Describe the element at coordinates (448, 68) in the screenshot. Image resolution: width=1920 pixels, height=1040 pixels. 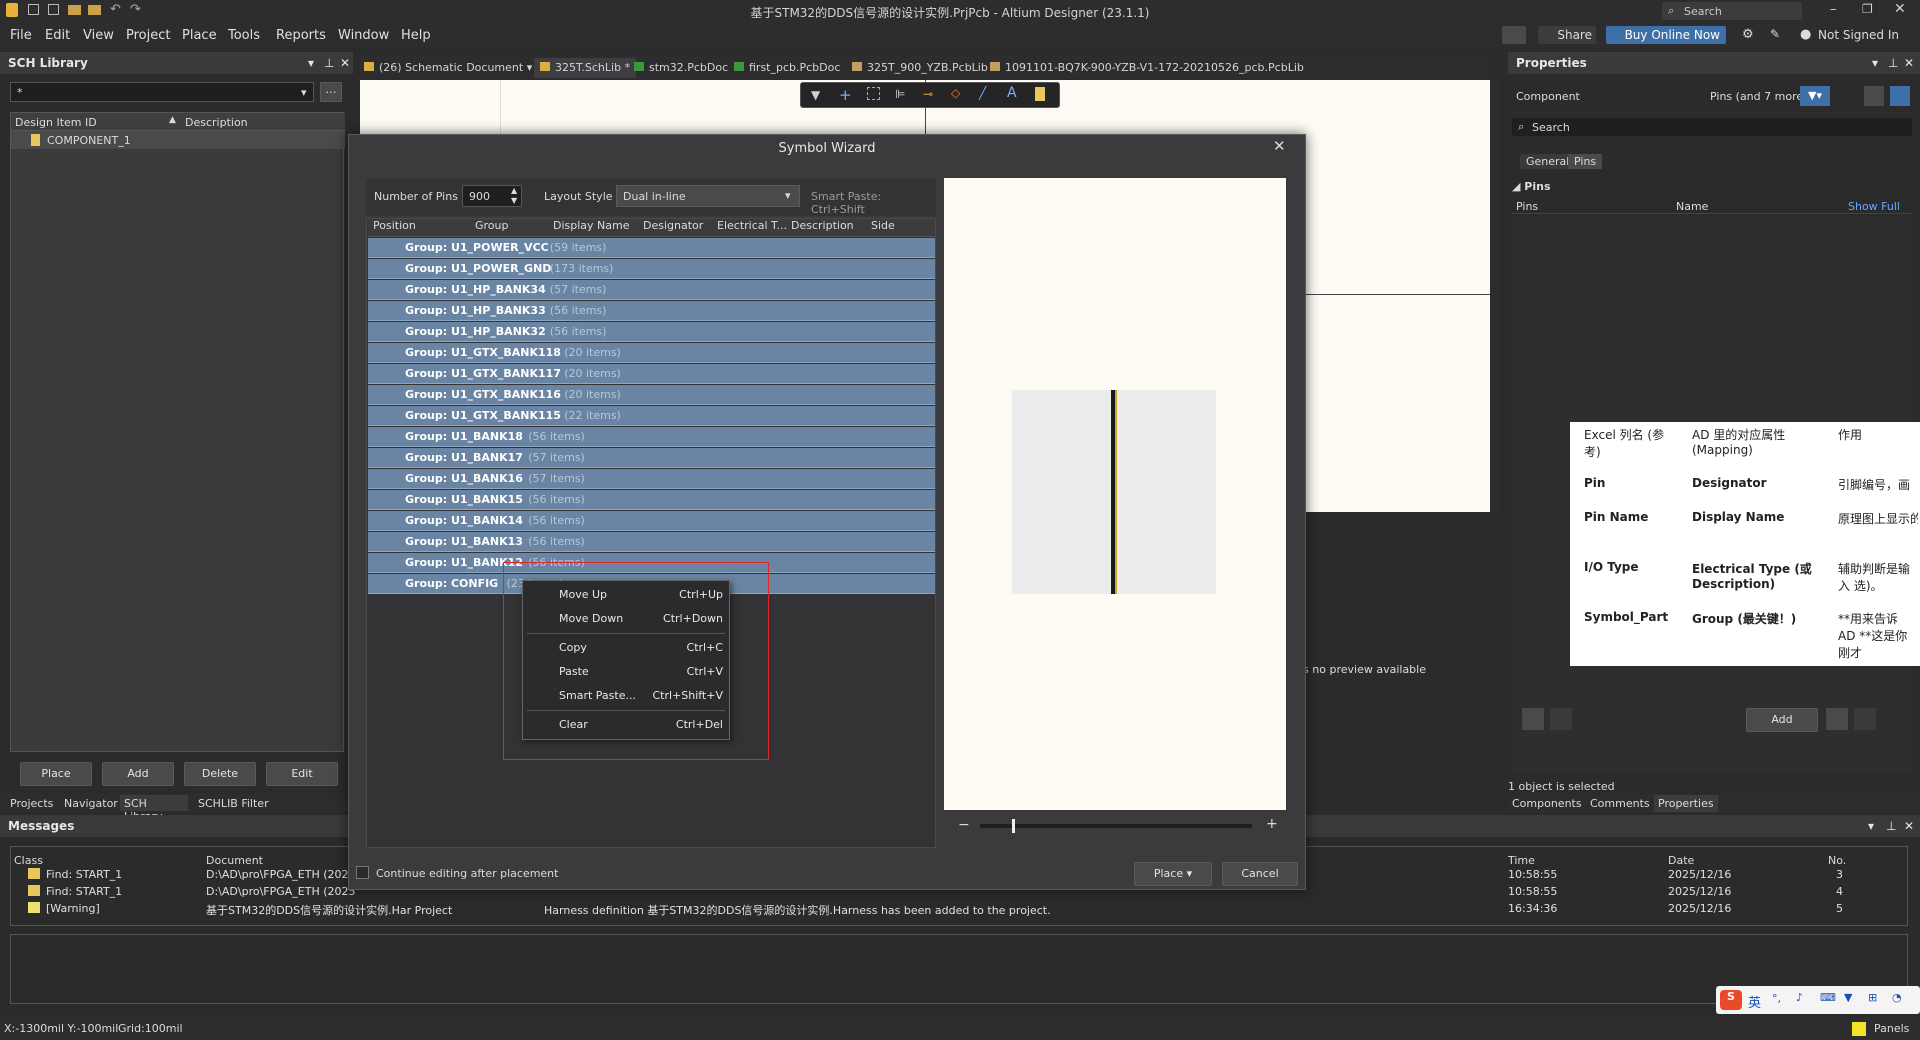
I see `tab-schematic-document: (26) Schematic Document ▾` at that location.